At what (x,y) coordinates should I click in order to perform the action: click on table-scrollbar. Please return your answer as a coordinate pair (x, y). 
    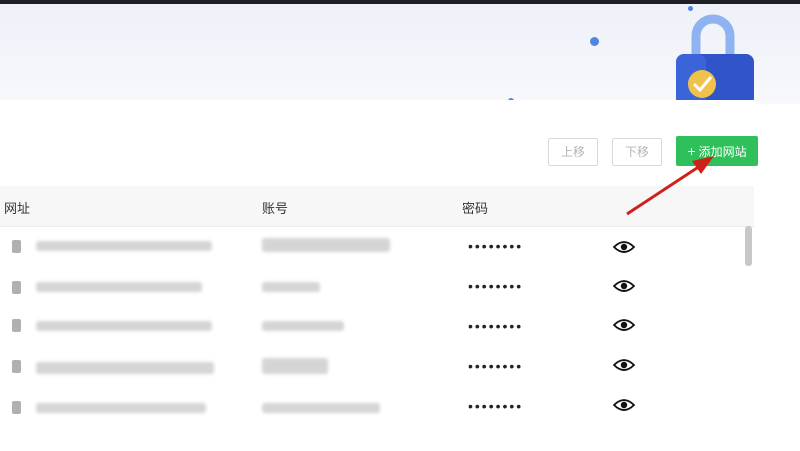
    Looking at the image, I should click on (748, 246).